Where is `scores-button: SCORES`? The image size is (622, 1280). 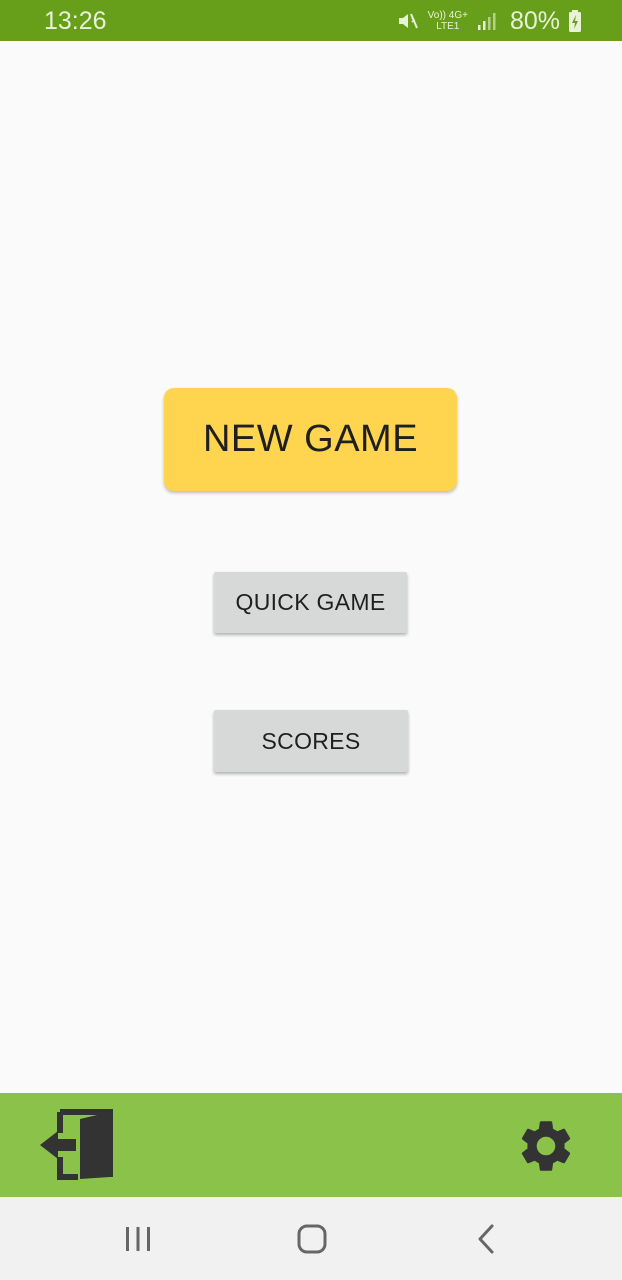
scores-button: SCORES is located at coordinates (311, 741).